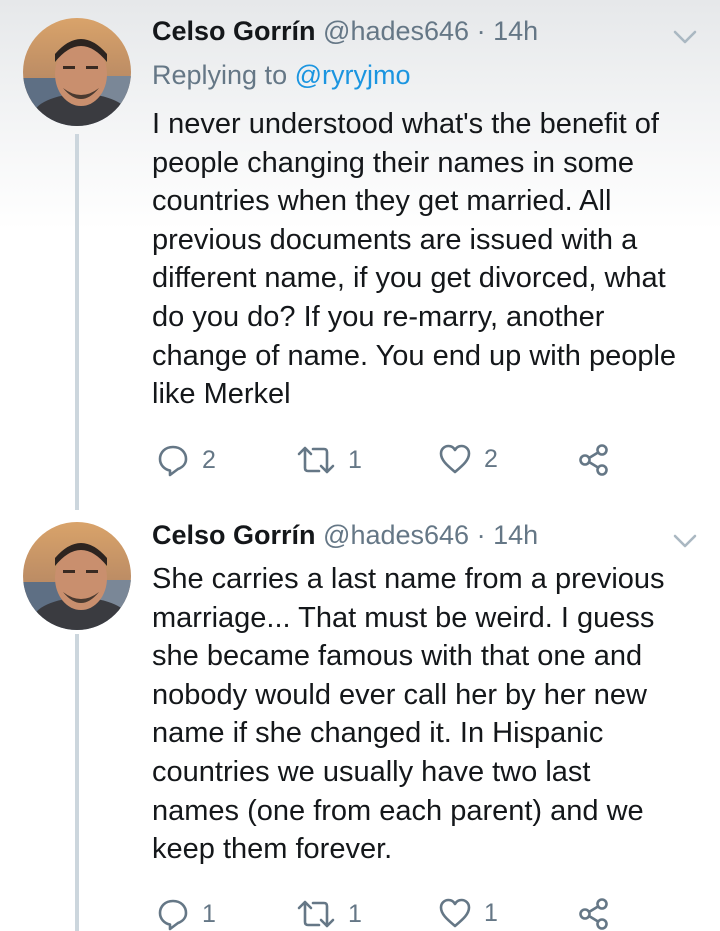 The height and width of the screenshot is (931, 720). I want to click on replying-to-label: Replying to, so click(220, 75).